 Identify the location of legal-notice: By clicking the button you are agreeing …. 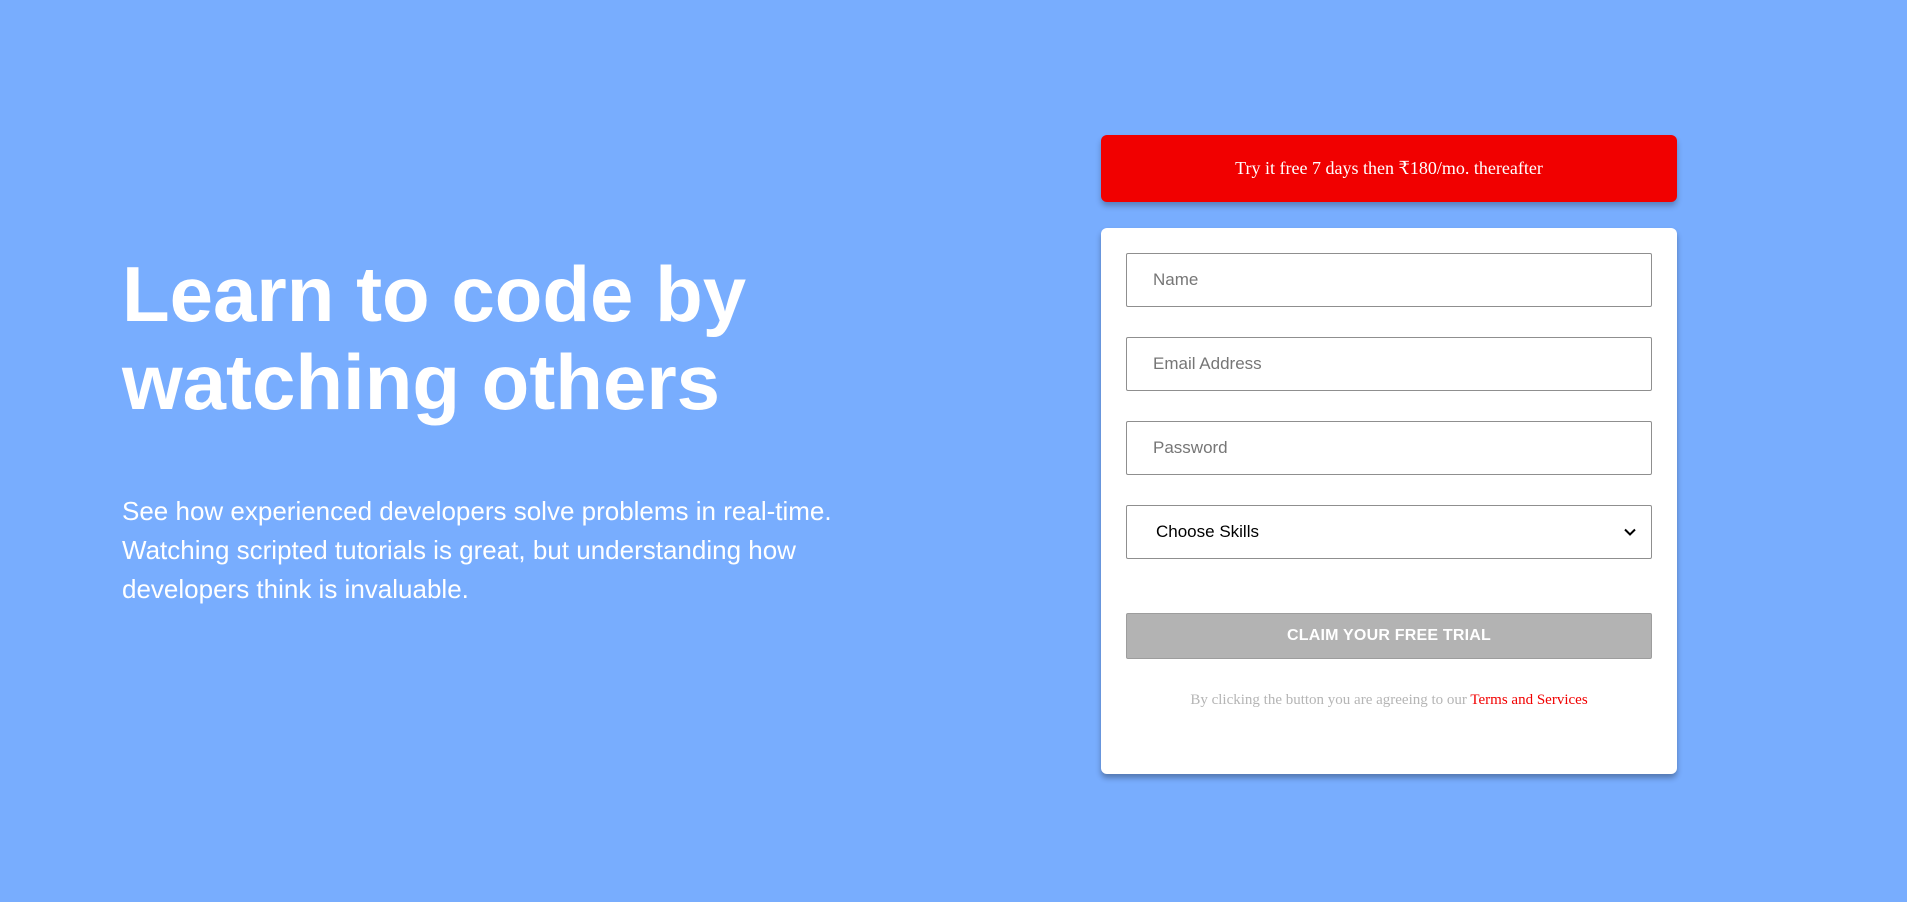
(1389, 700).